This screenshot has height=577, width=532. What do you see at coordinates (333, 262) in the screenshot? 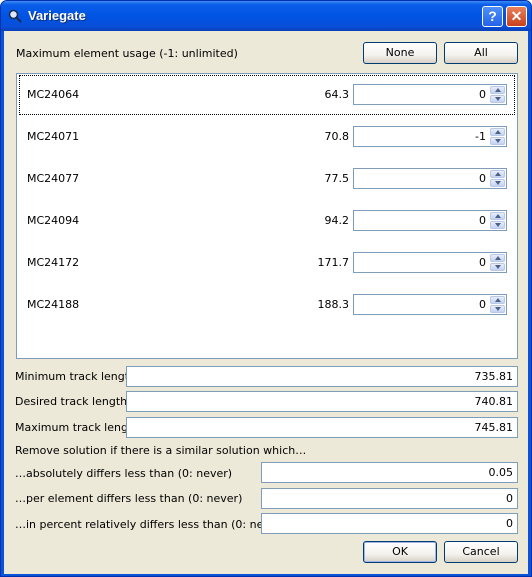
I see `element-length: 171.7` at bounding box center [333, 262].